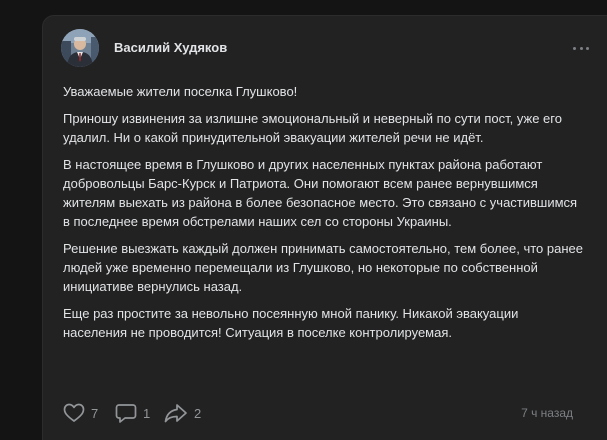  I want to click on more-horizontal-icon, so click(574, 48).